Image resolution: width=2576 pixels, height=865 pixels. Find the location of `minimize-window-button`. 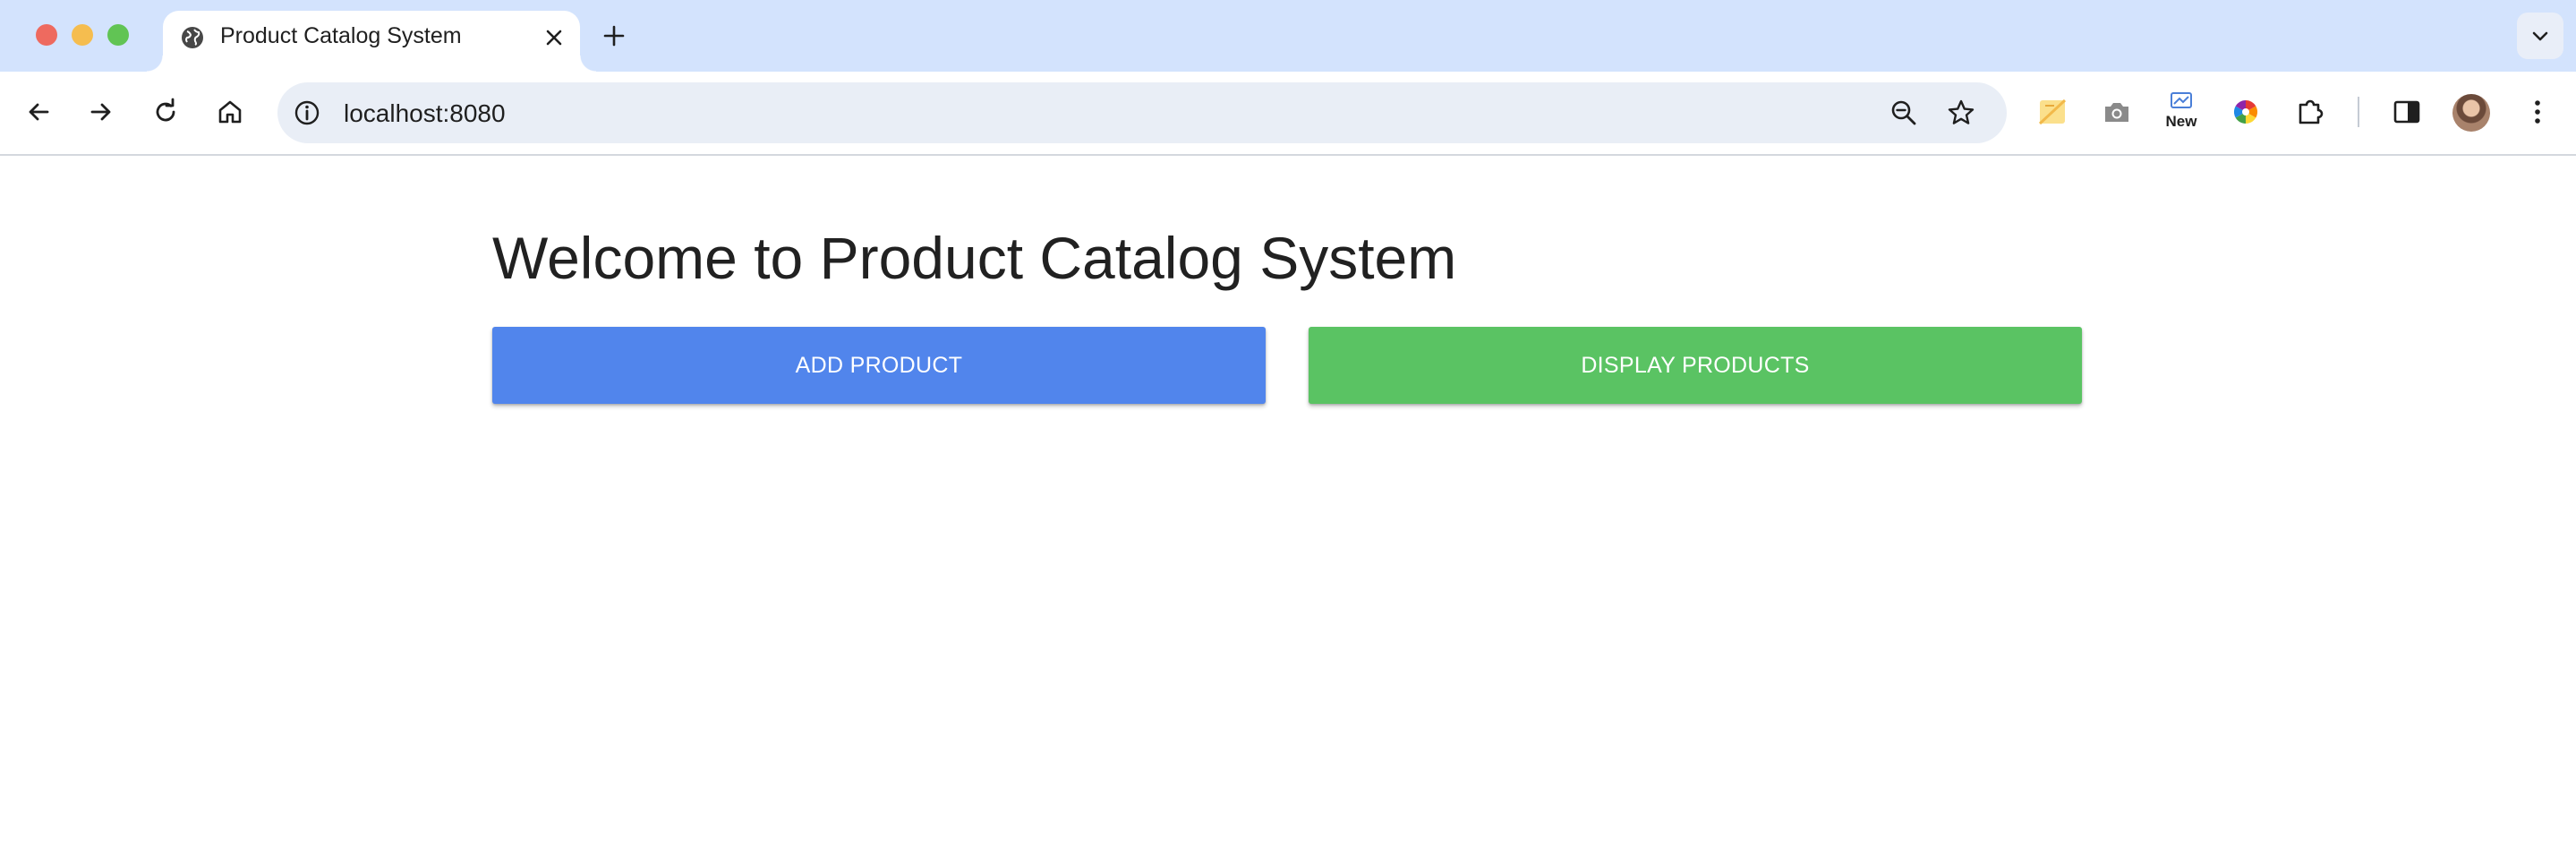

minimize-window-button is located at coordinates (82, 35).